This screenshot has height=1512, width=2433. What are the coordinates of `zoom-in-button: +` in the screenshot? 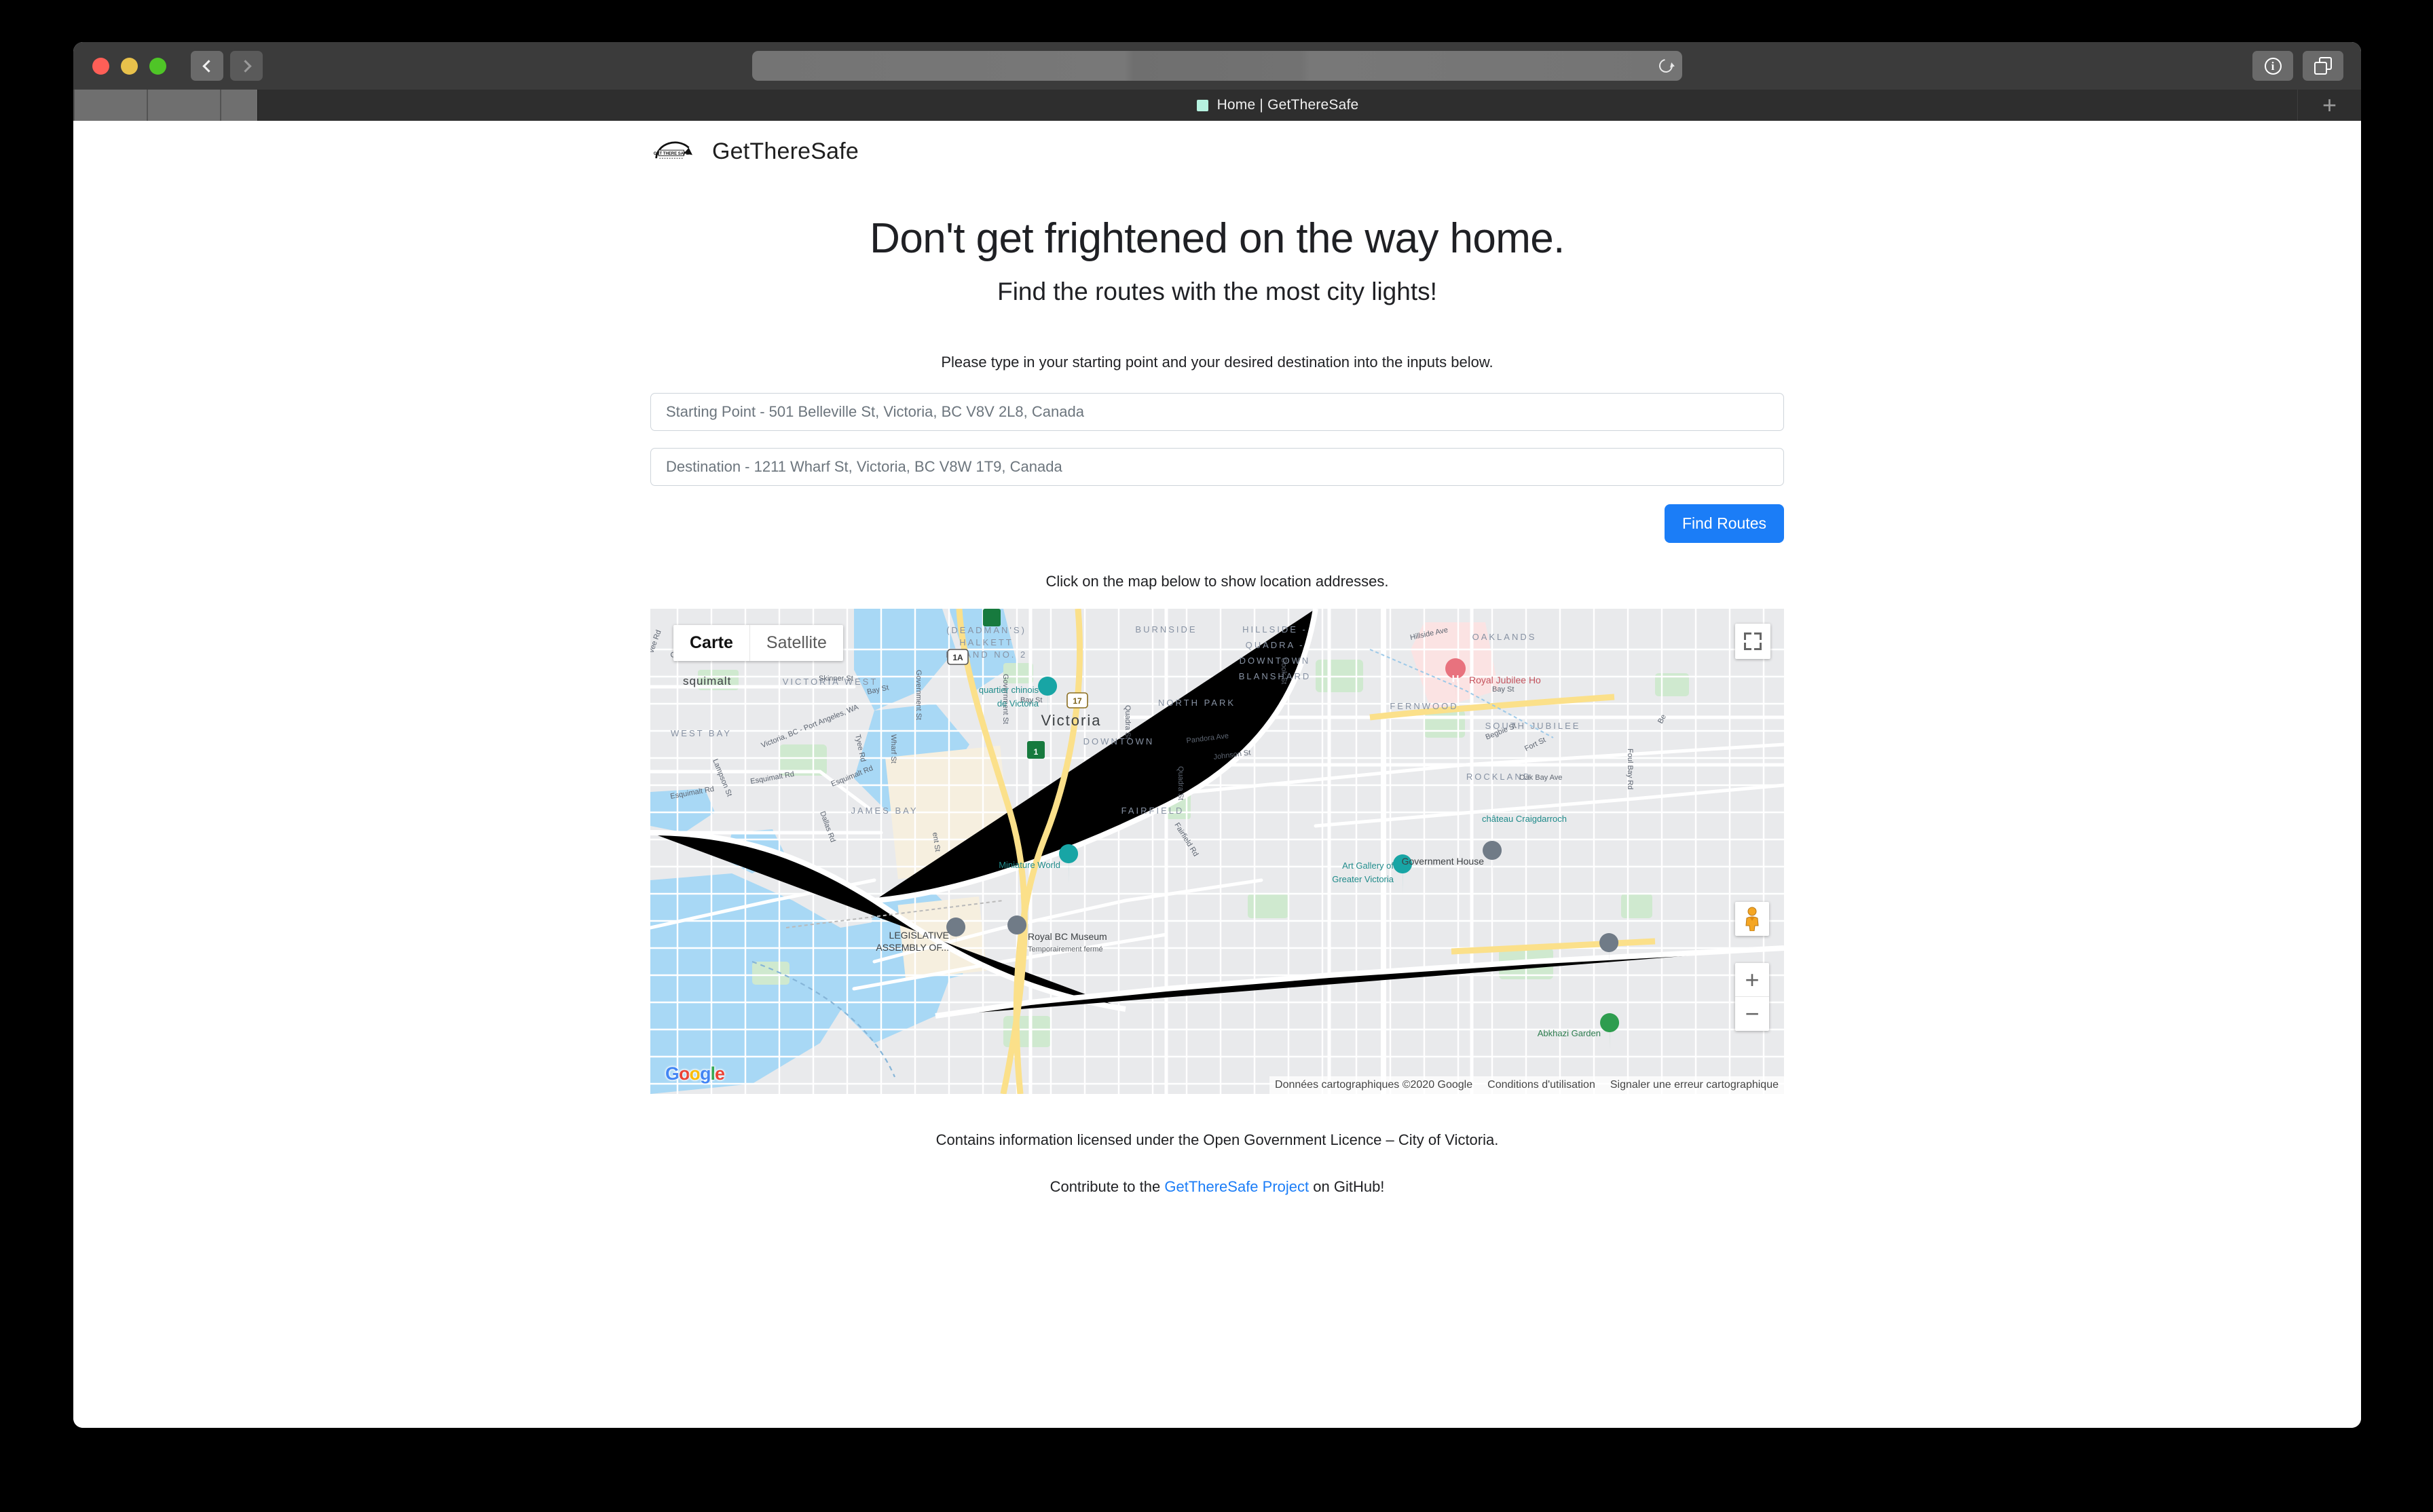 It's located at (1752, 980).